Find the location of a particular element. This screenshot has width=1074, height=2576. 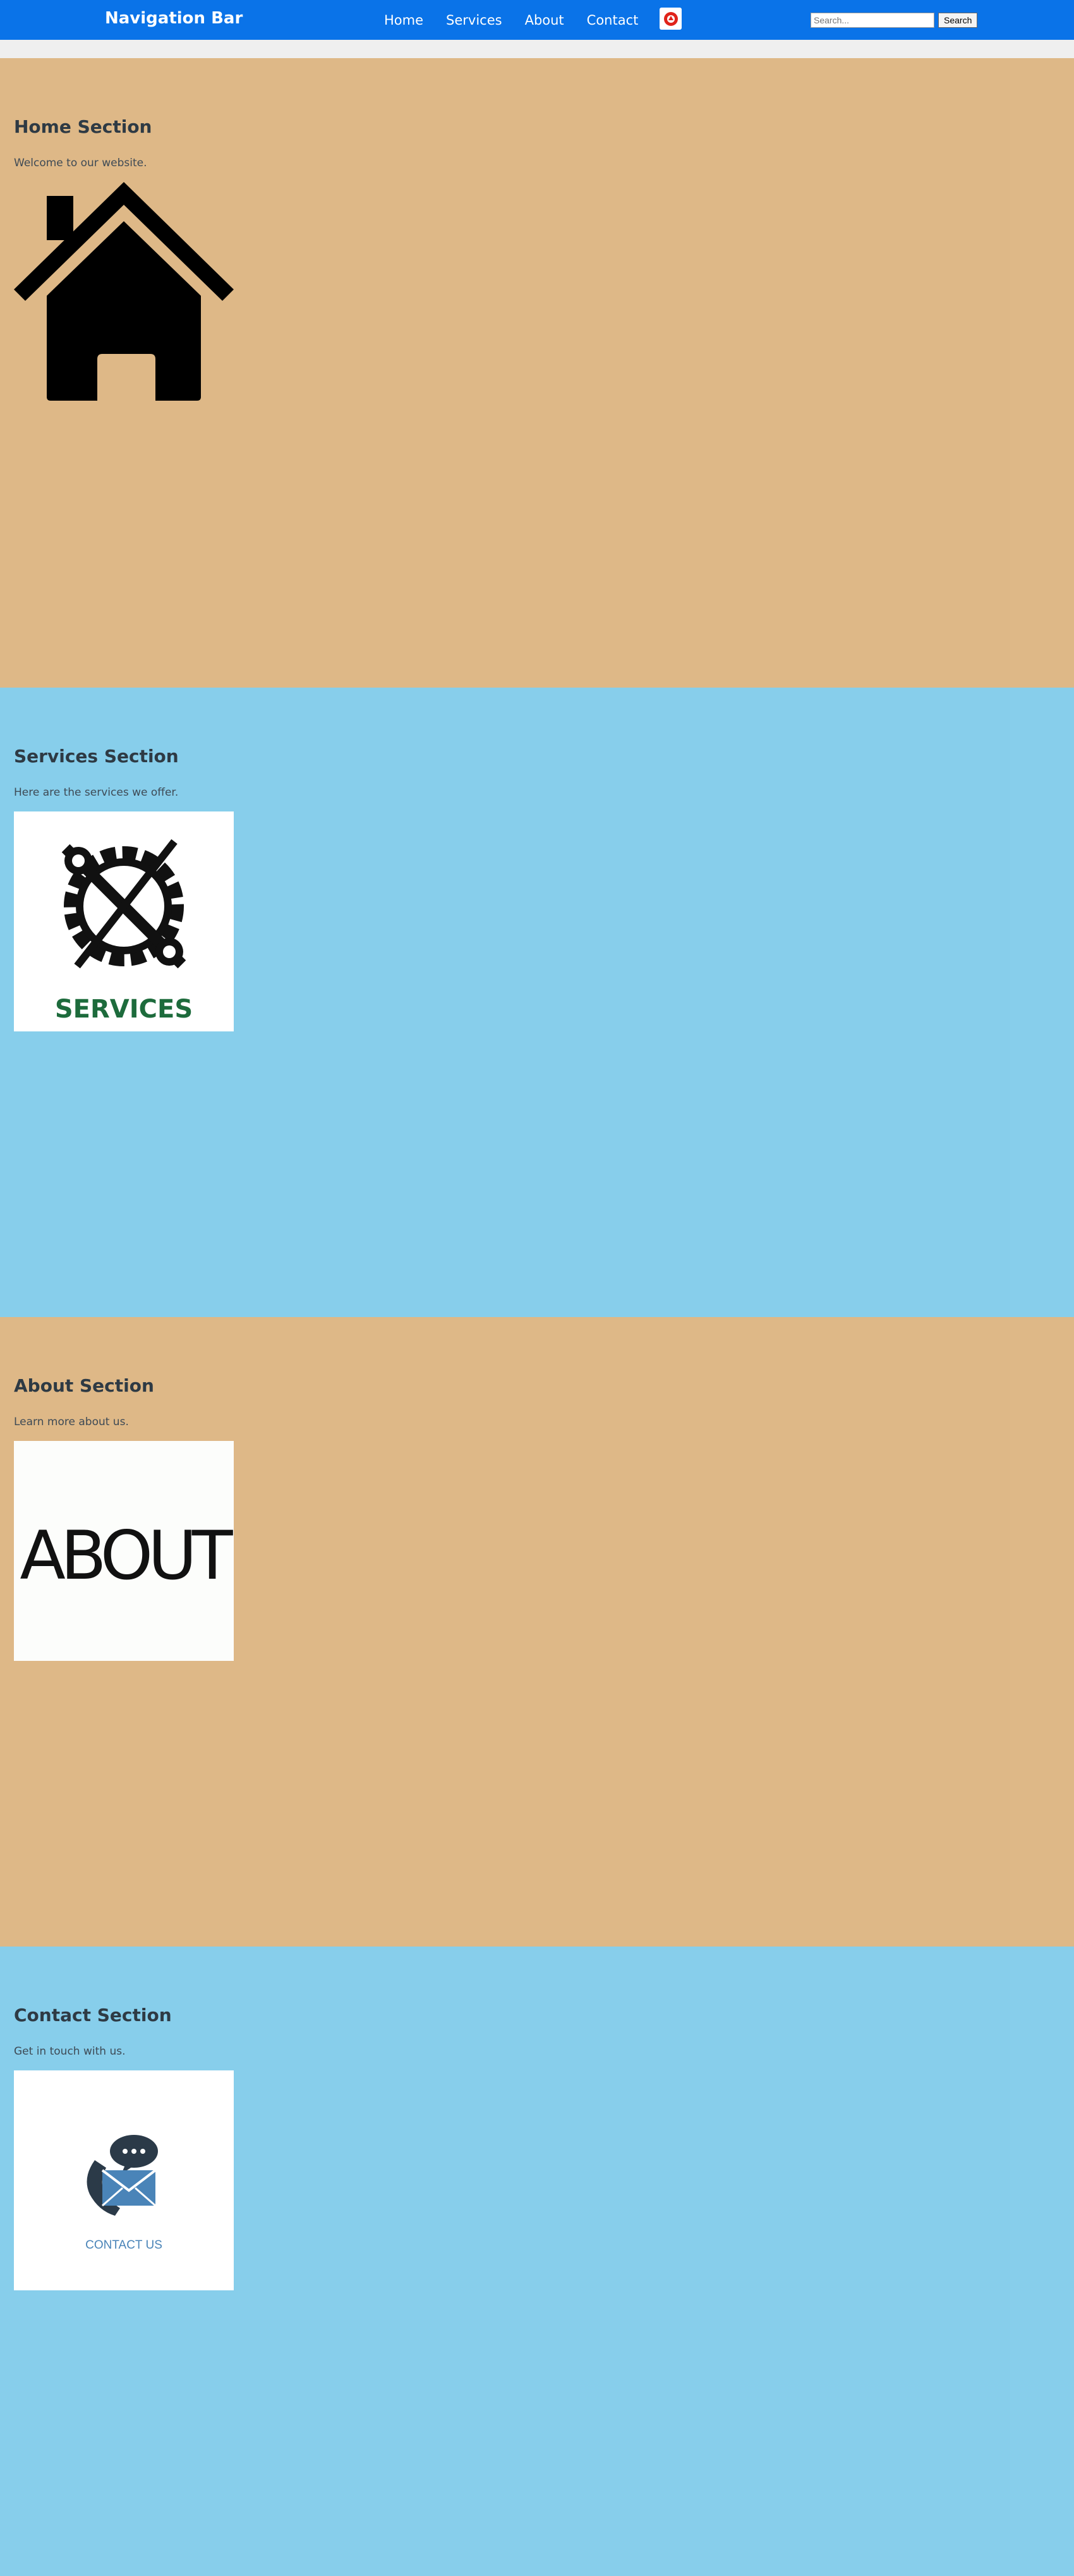

nav-link-about: About is located at coordinates (544, 21).